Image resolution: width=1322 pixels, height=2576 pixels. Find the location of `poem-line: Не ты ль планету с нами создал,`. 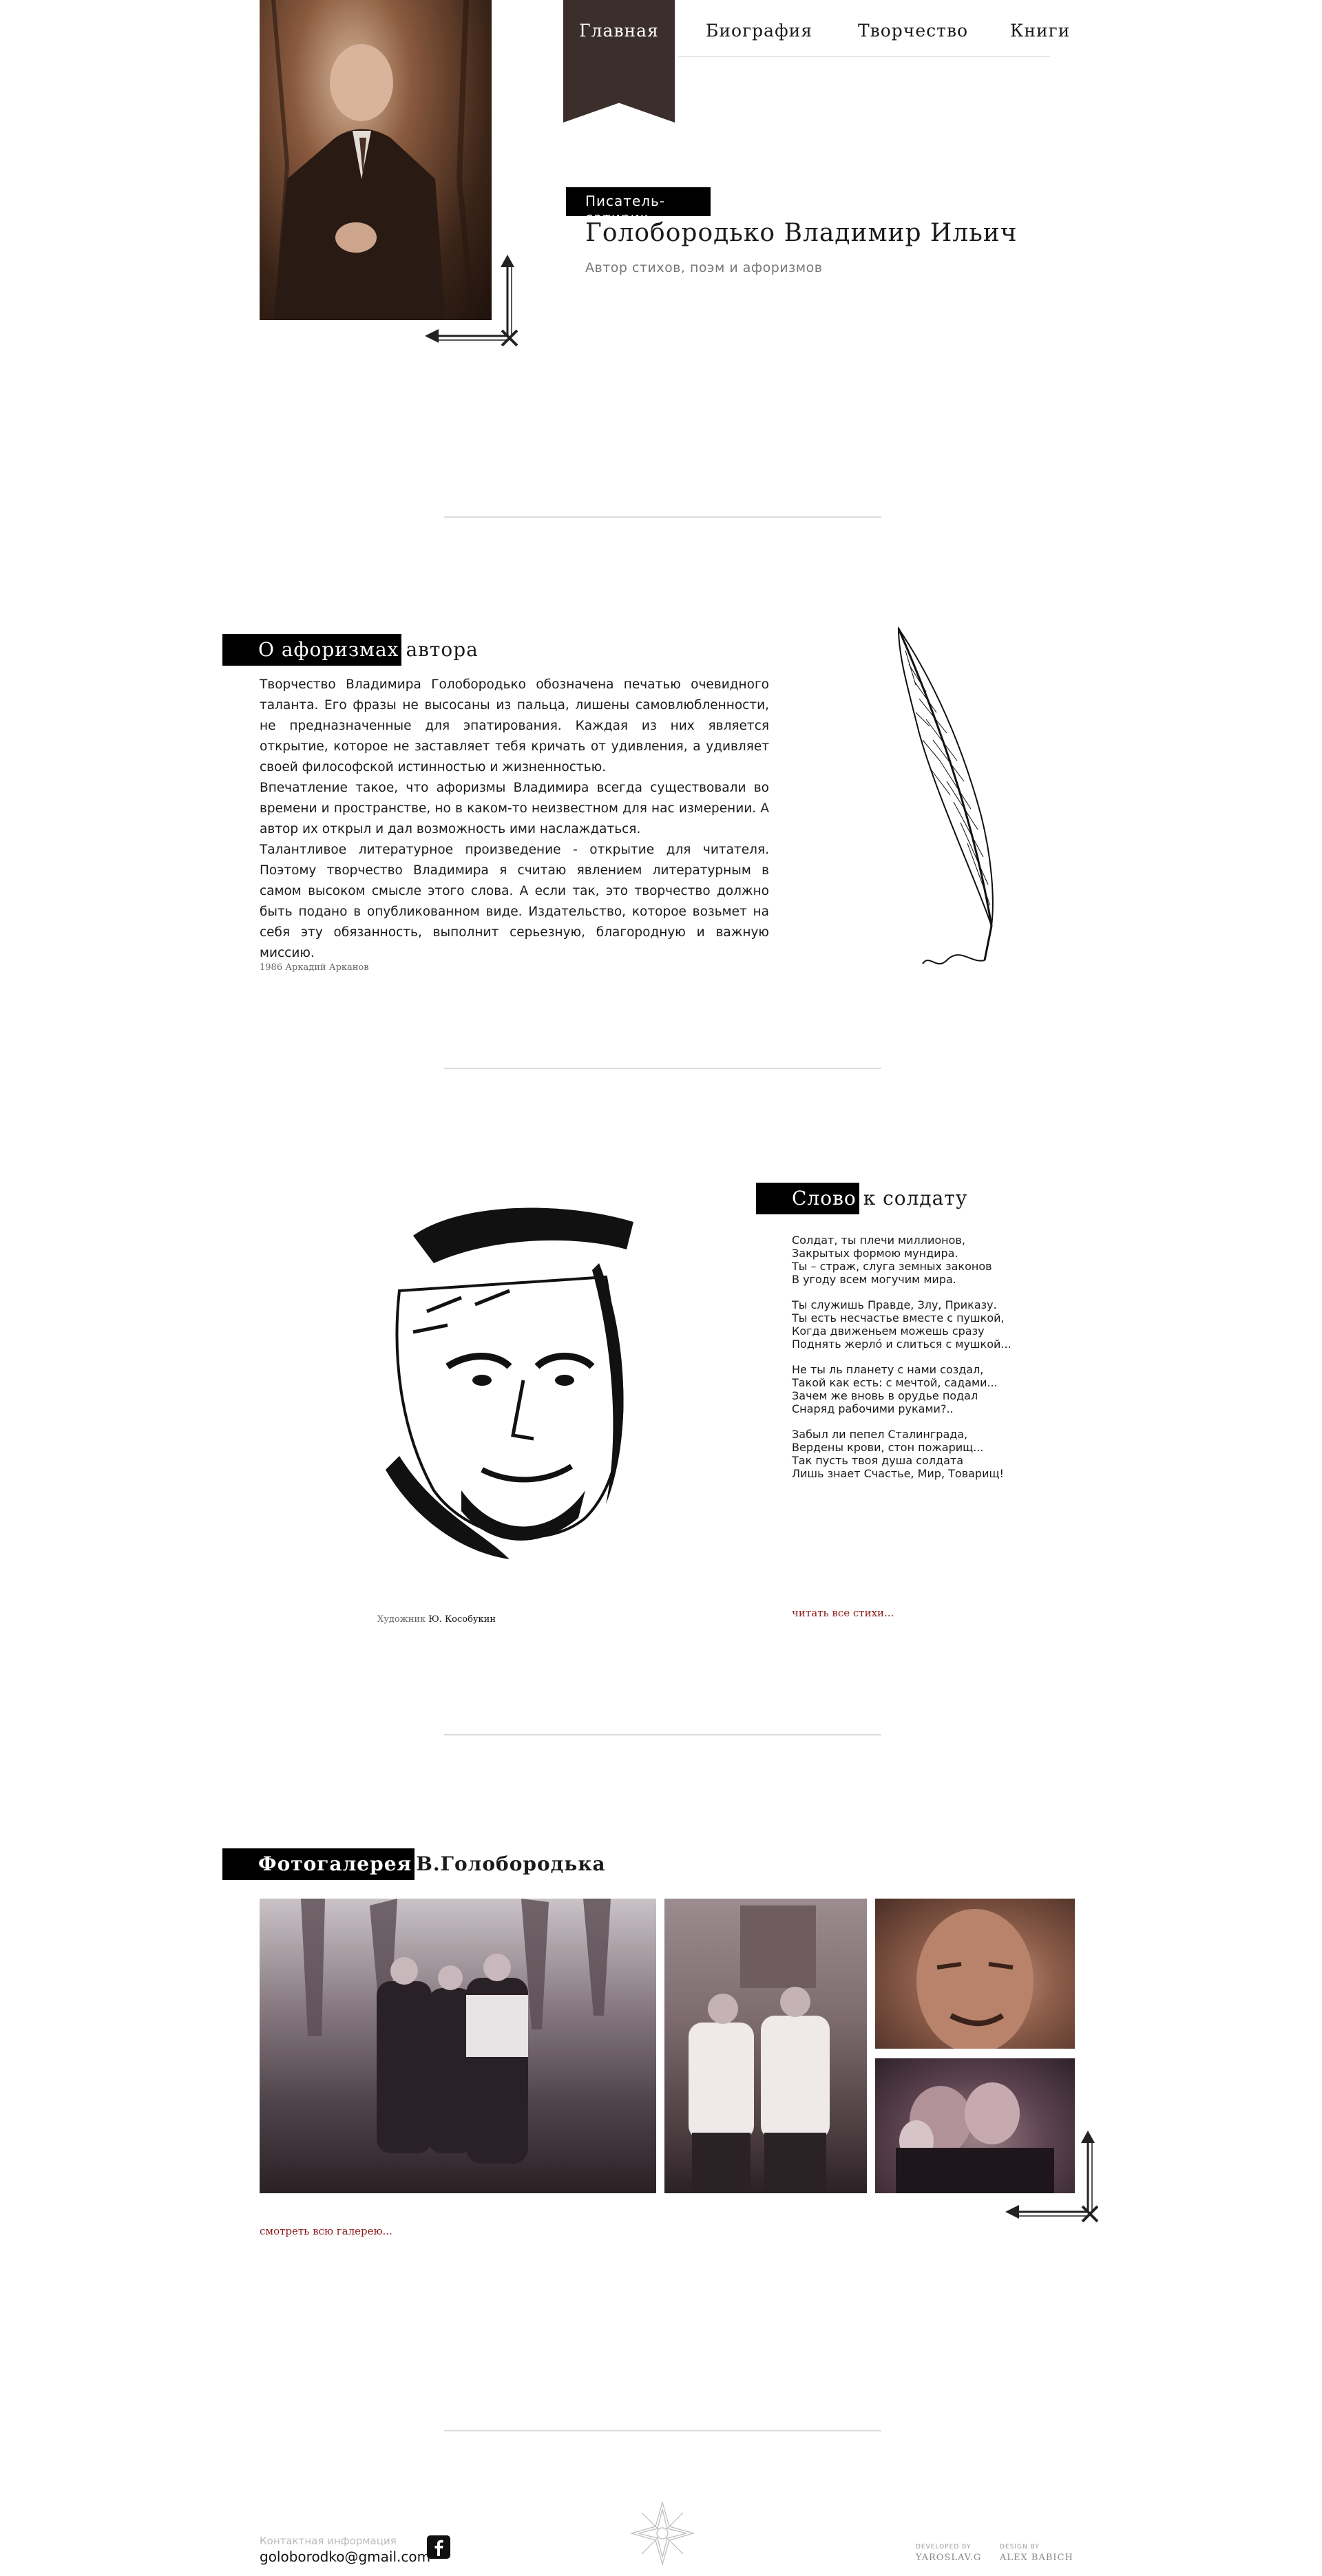

poem-line: Не ты ль планету с нами создал, is located at coordinates (888, 1370).